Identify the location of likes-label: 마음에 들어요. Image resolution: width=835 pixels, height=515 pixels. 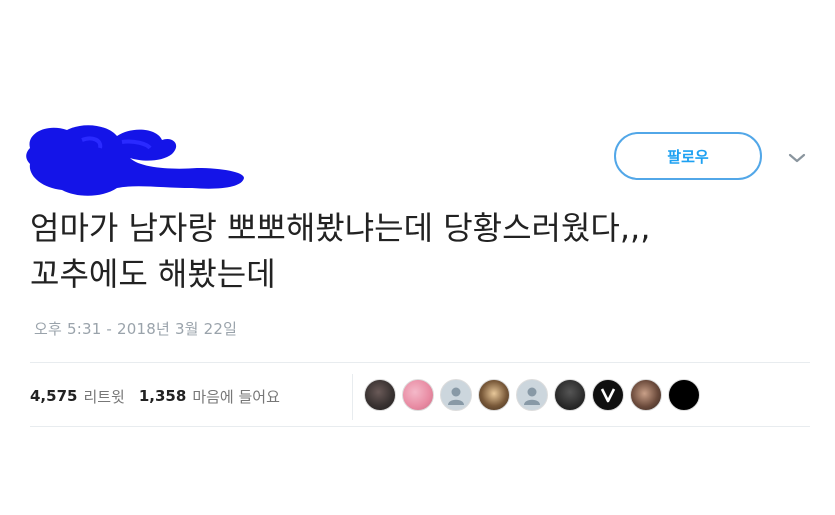
(236, 396).